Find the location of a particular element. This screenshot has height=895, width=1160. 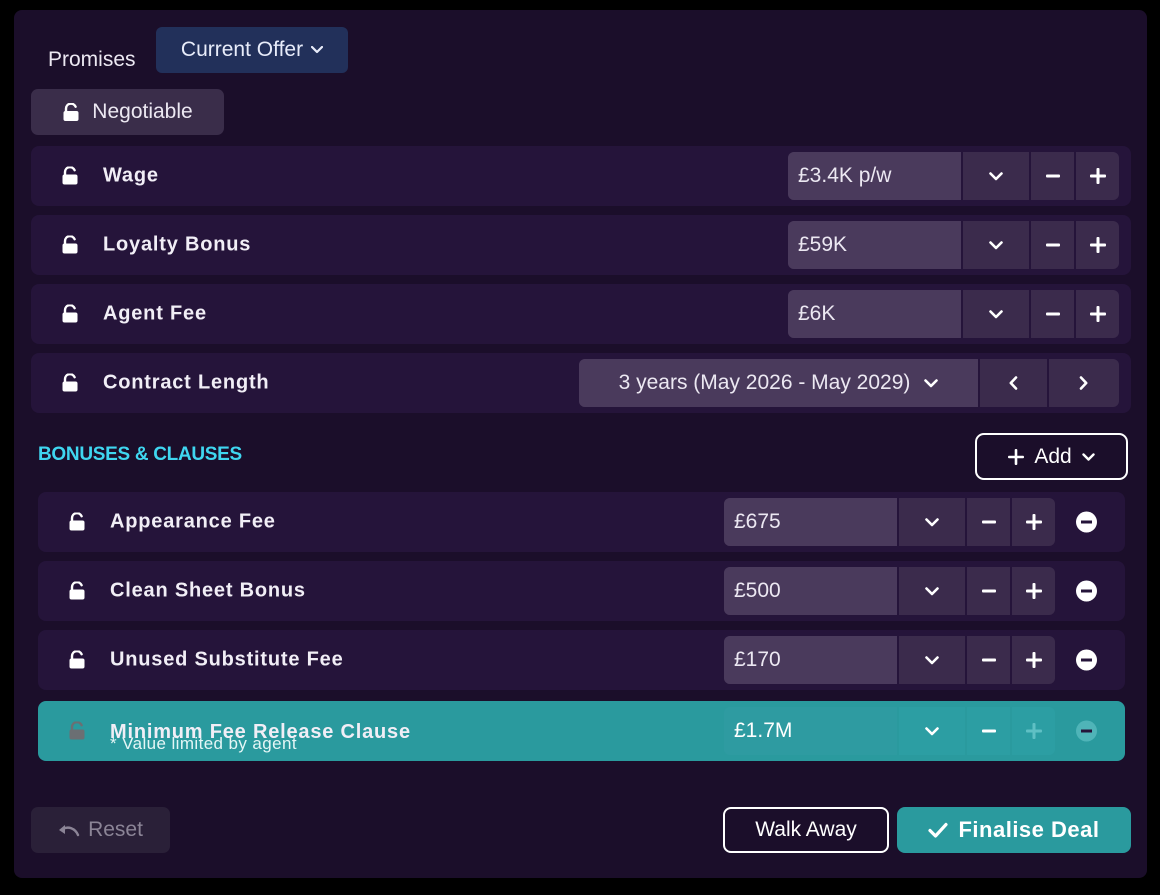

contract-length-previous-button is located at coordinates (1012, 383).